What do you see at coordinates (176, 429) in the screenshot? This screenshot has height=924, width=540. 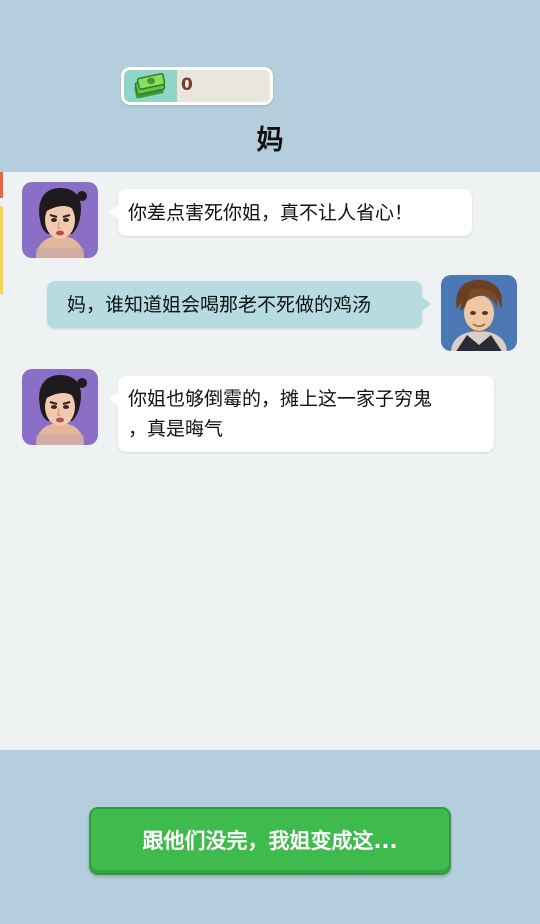 I see `message-text-line: ，真是晦气` at bounding box center [176, 429].